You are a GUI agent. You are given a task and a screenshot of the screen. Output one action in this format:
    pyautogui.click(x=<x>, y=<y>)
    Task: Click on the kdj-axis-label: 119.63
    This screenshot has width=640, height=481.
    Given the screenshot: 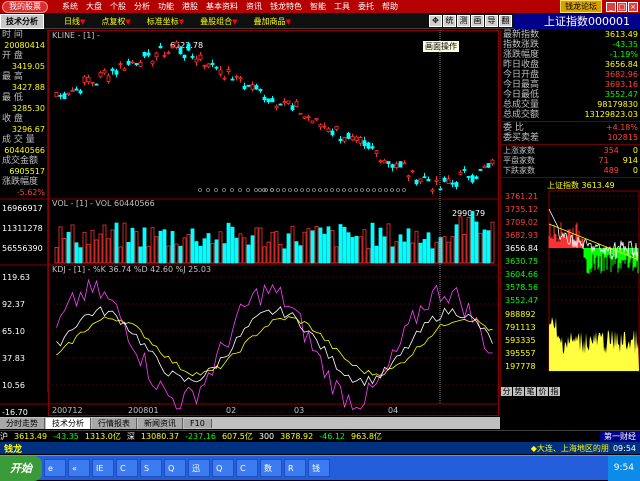 What is the action you would take?
    pyautogui.click(x=16, y=277)
    